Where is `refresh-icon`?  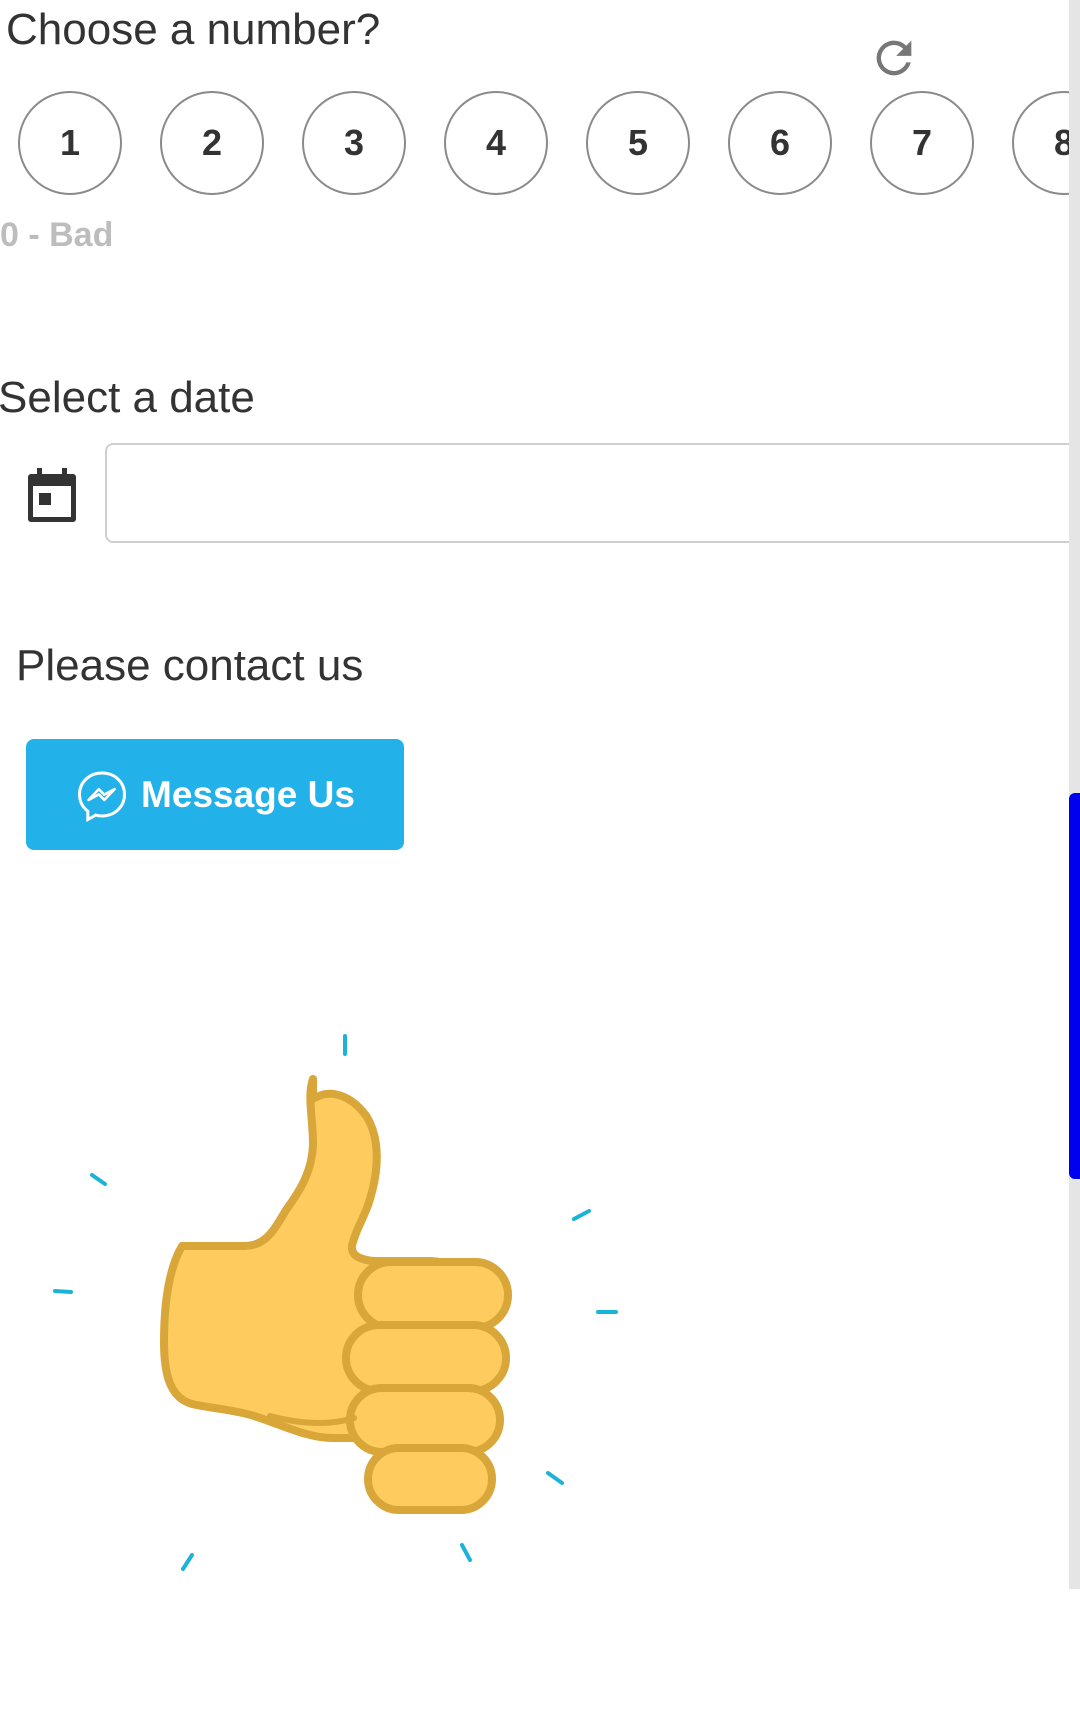
refresh-icon is located at coordinates (894, 58).